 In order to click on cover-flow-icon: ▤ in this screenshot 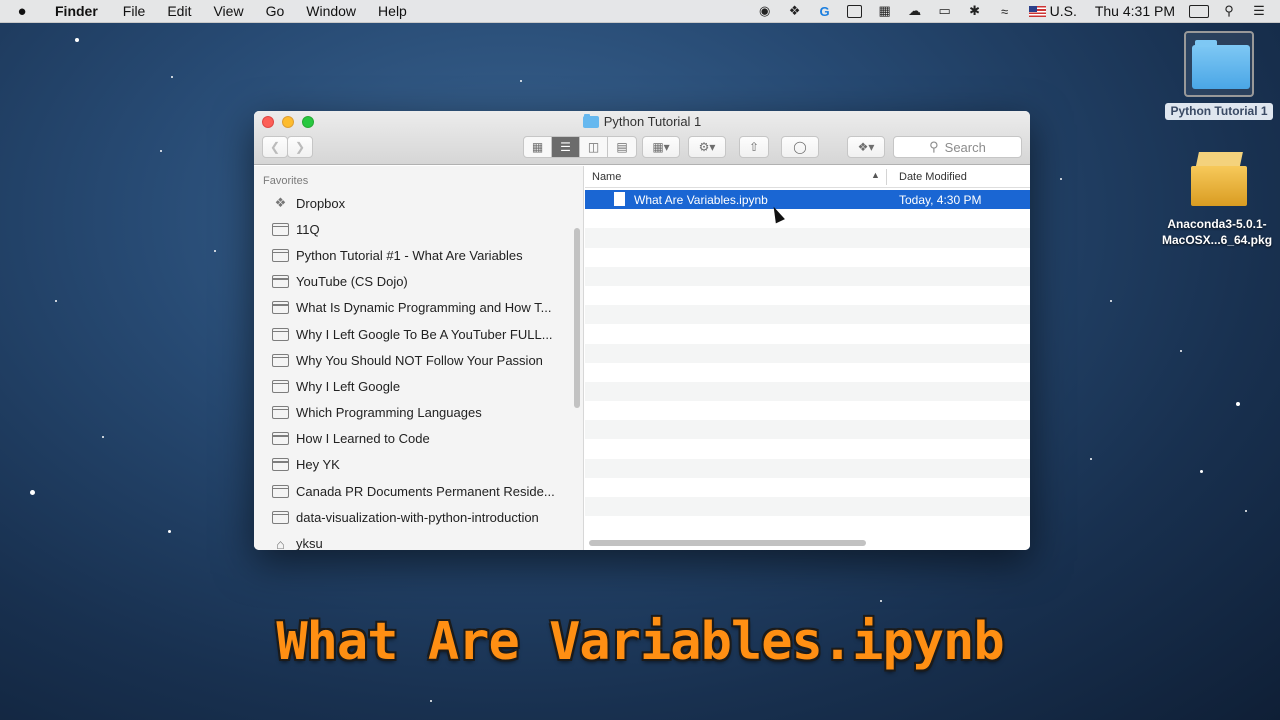, I will do `click(622, 147)`.